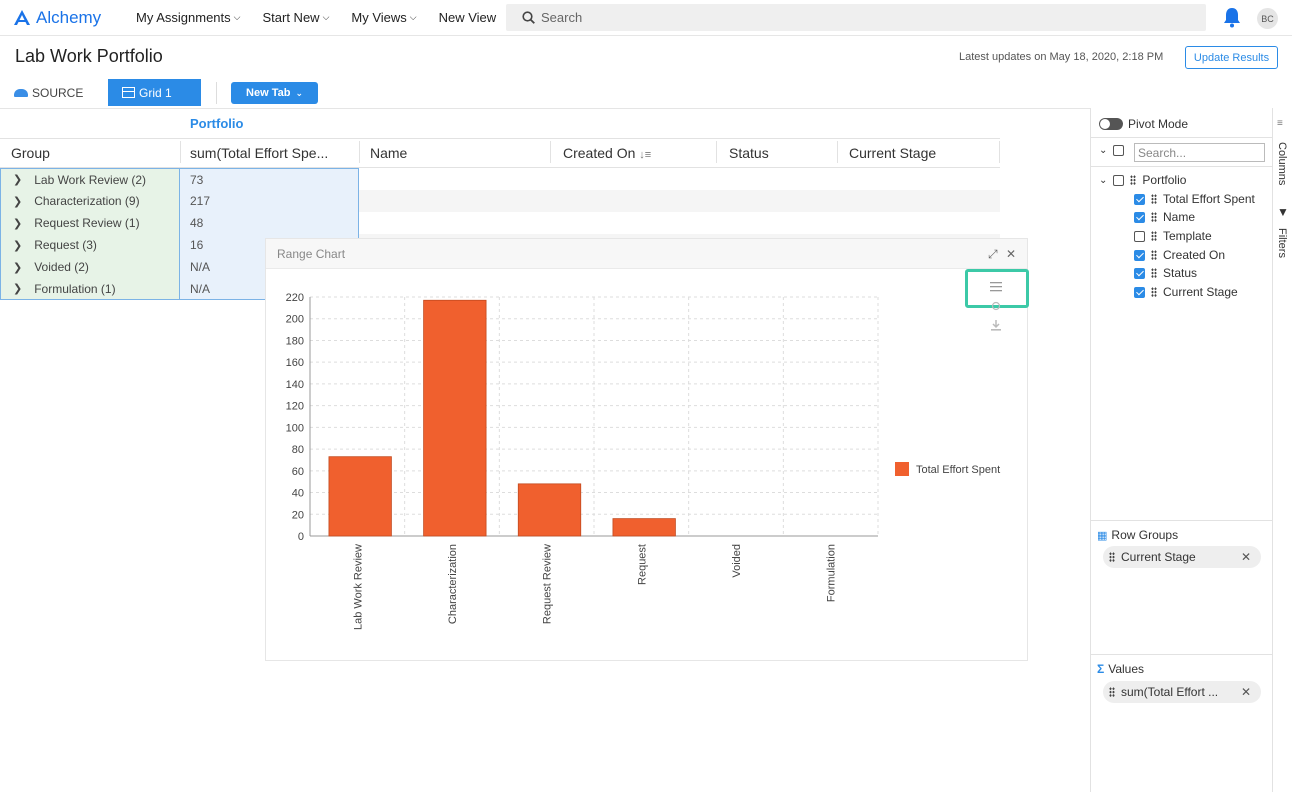 This screenshot has width=1292, height=792. What do you see at coordinates (301, 537) in the screenshot?
I see `y-tick-label: 0` at bounding box center [301, 537].